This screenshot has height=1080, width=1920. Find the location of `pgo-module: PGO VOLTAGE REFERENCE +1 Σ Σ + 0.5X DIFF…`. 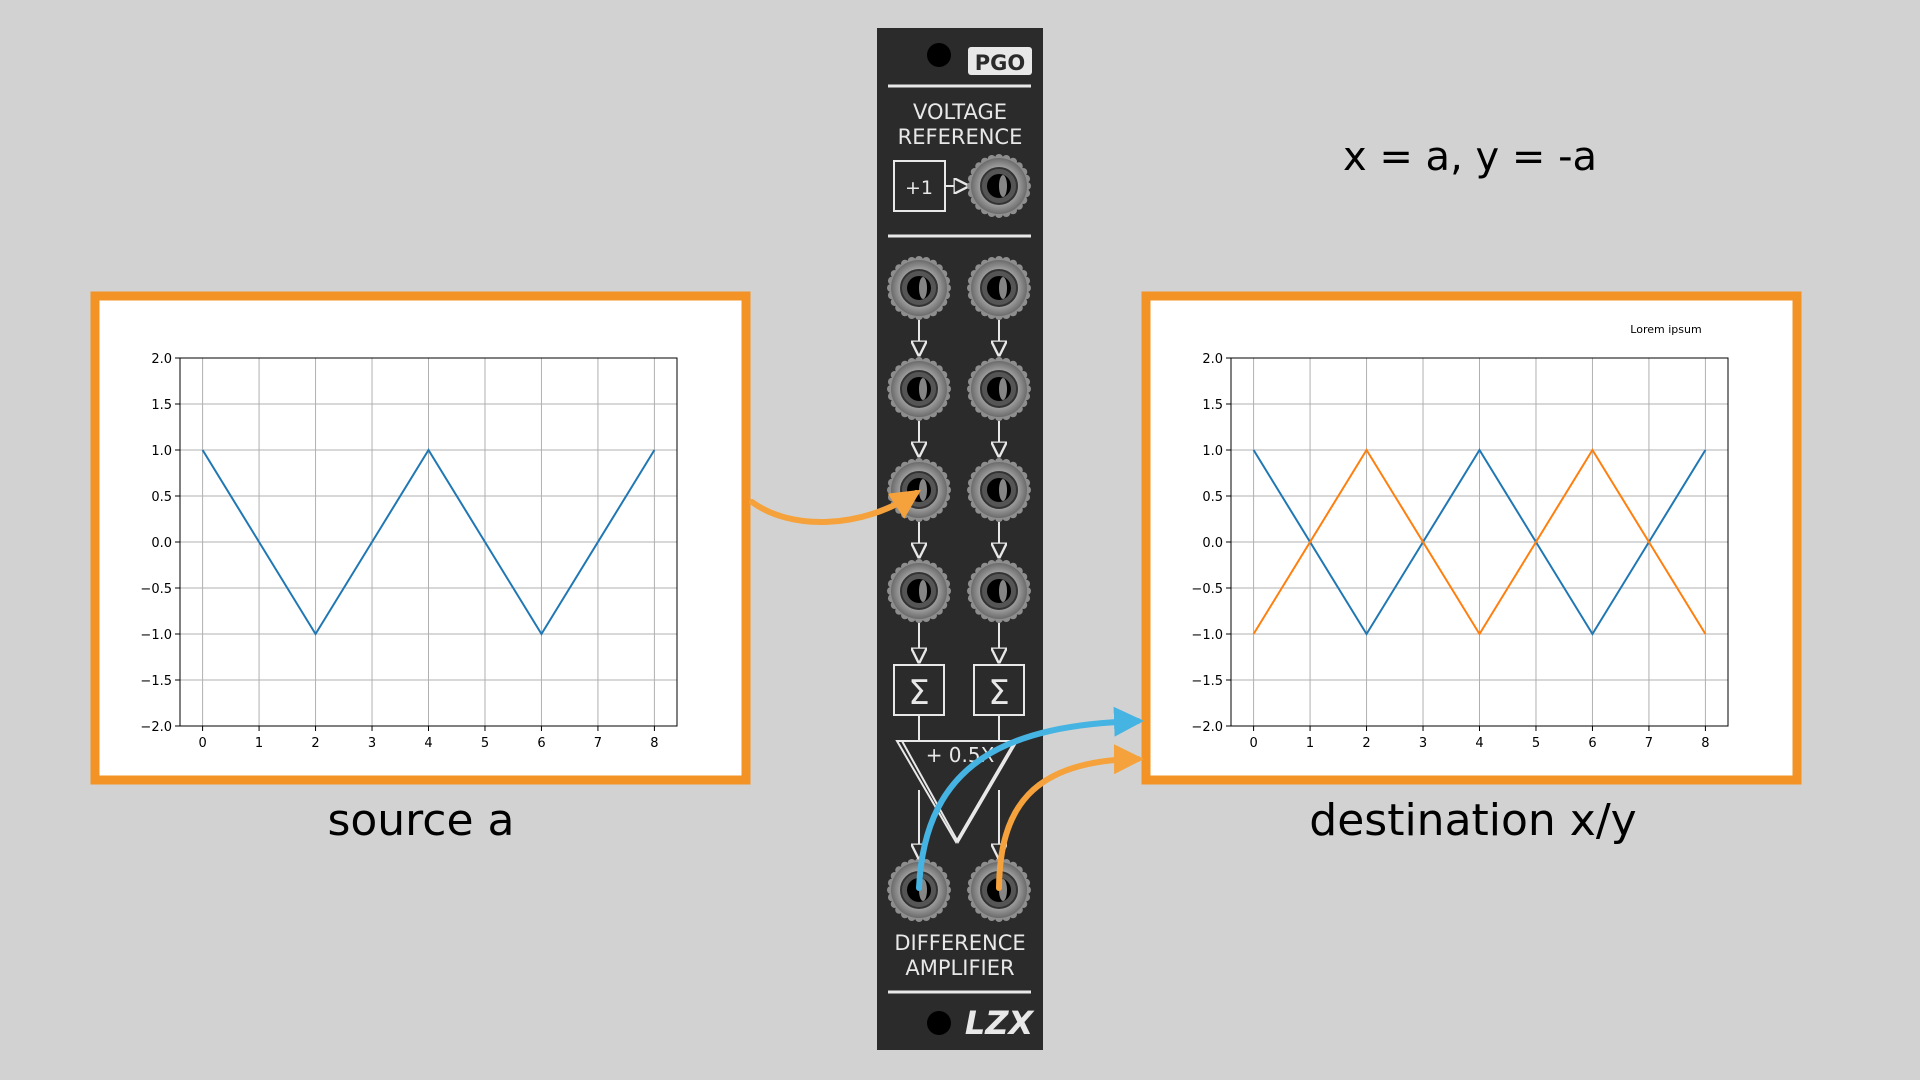

pgo-module: PGO VOLTAGE REFERENCE +1 Σ Σ + 0.5X DIFF… is located at coordinates (960, 539).